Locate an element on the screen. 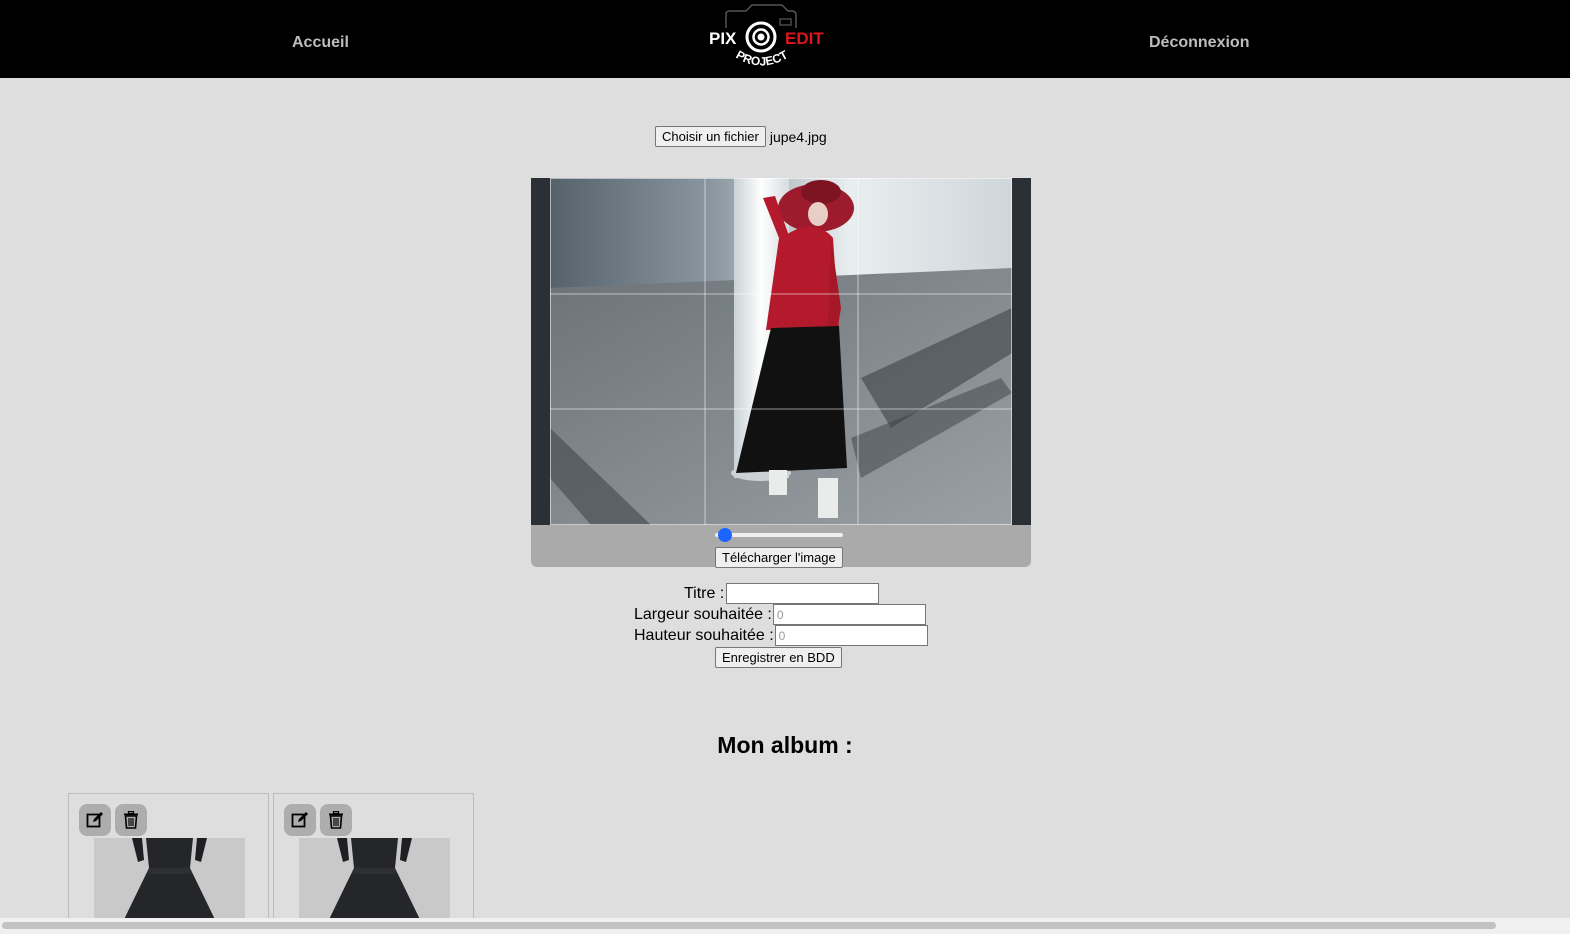 Image resolution: width=1570 pixels, height=934 pixels. zoom-slider is located at coordinates (780, 535).